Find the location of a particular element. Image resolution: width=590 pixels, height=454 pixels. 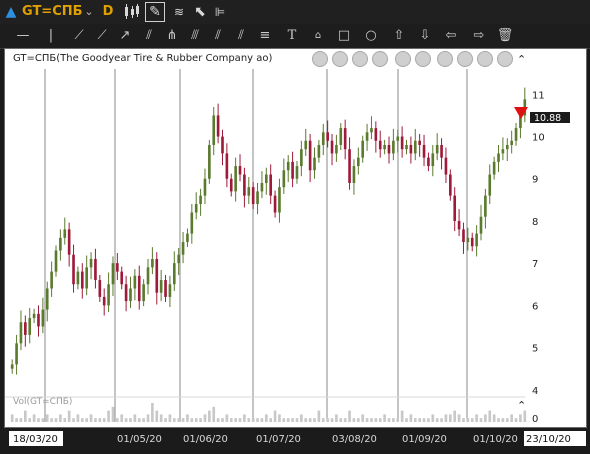

volume-collapse-icon: ⌃ is located at coordinates (521, 405).